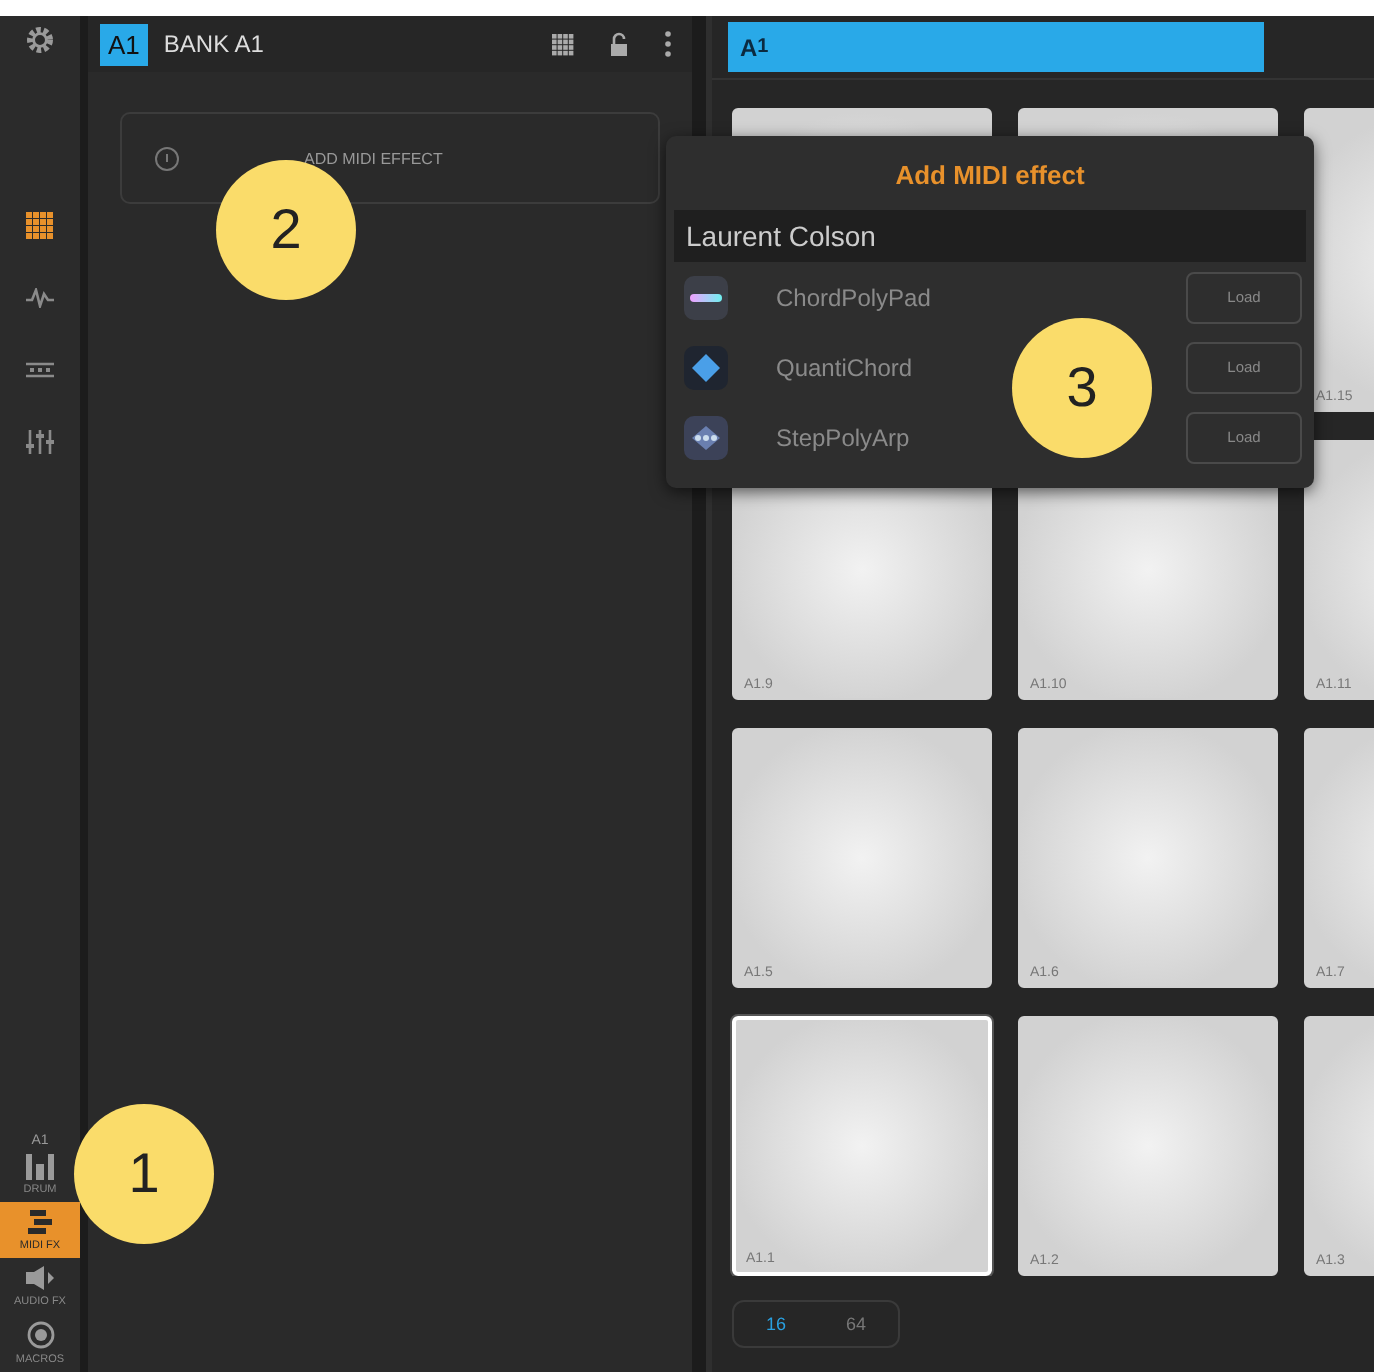 This screenshot has width=1374, height=1372. I want to click on wave-icon, so click(40, 298).